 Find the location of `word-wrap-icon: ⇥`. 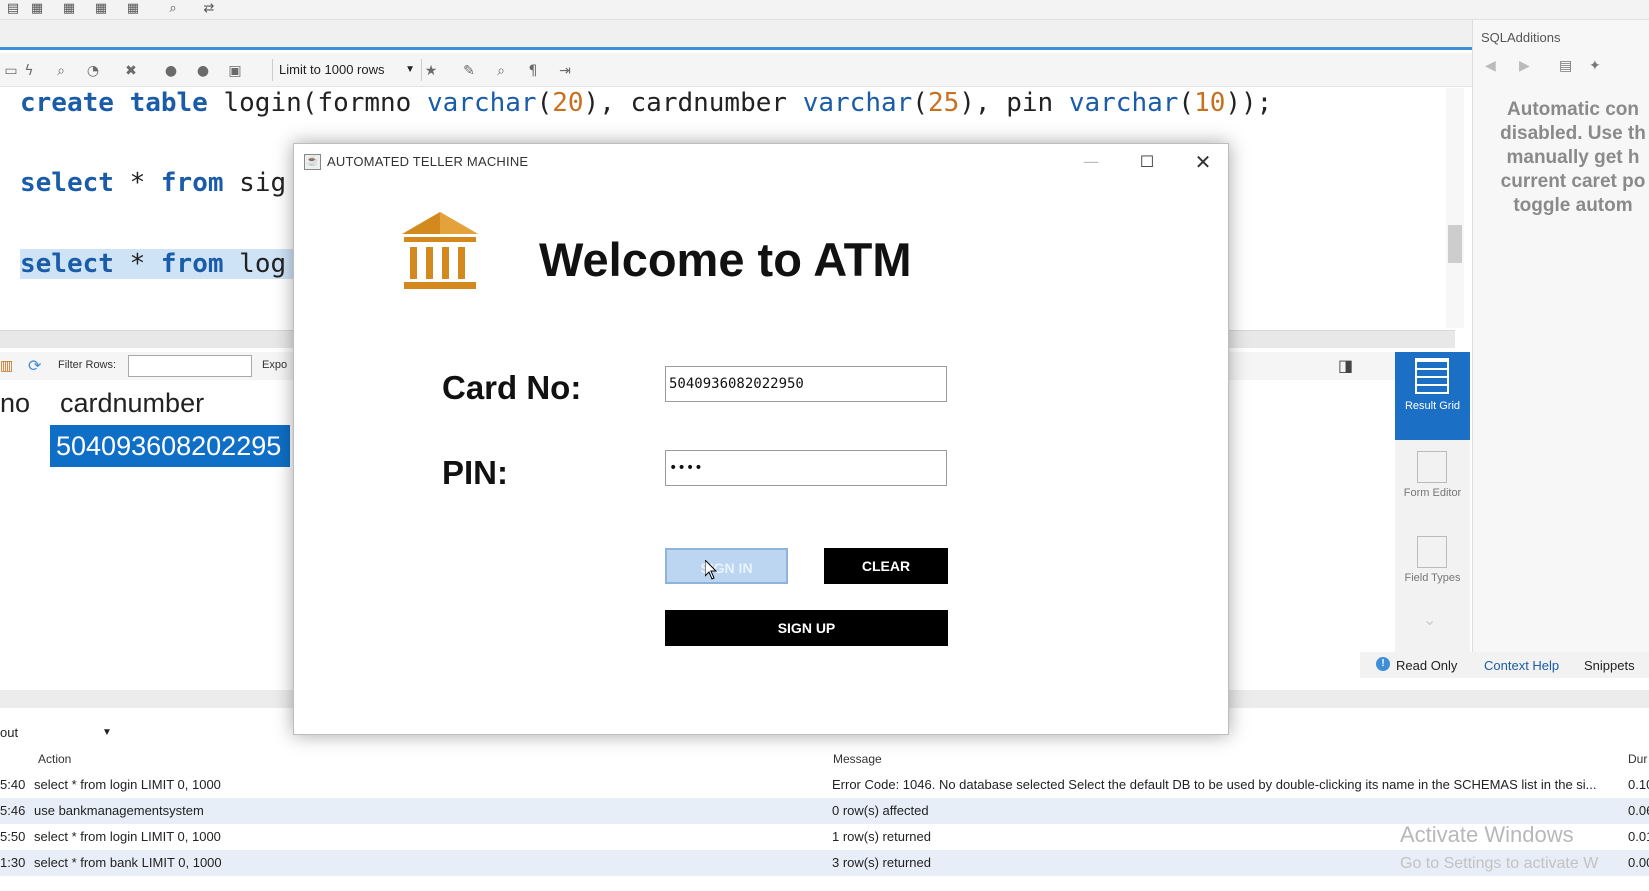

word-wrap-icon: ⇥ is located at coordinates (565, 71).